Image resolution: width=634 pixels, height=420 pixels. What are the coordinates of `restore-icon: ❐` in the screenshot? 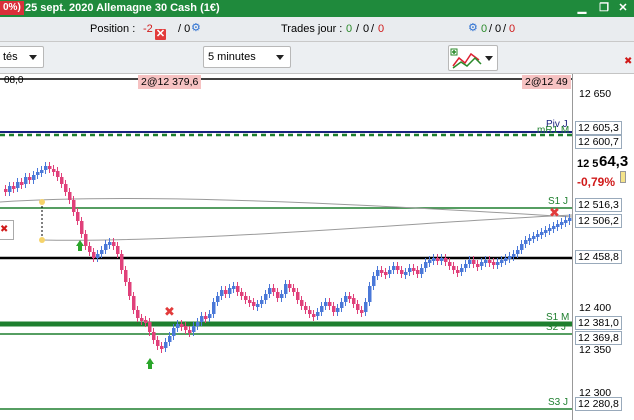 It's located at (604, 8).